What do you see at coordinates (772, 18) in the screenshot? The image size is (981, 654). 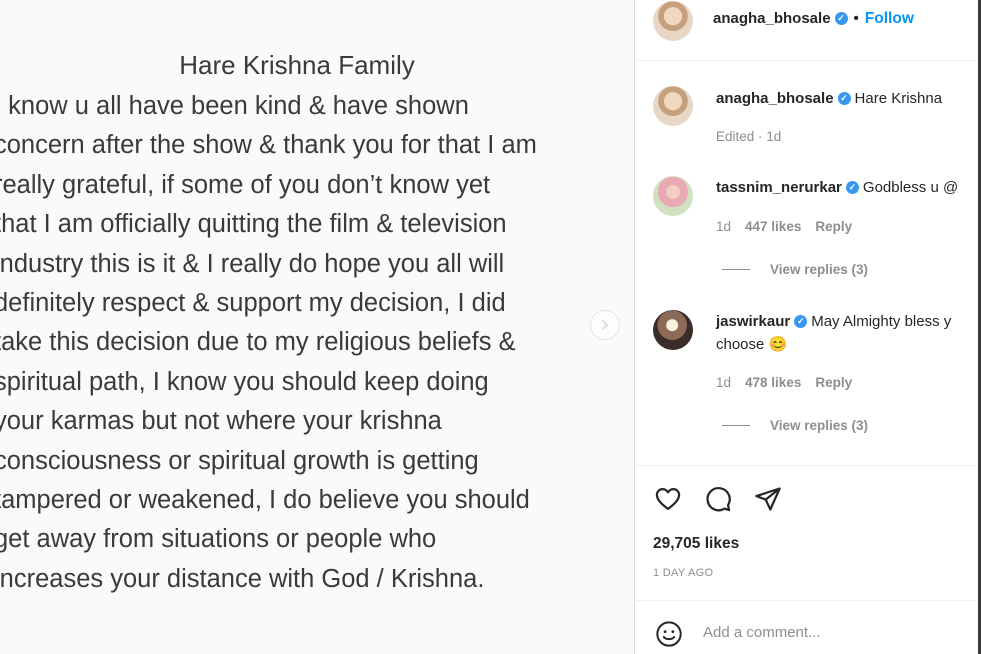 I see `header-username: anagha_bhosale` at bounding box center [772, 18].